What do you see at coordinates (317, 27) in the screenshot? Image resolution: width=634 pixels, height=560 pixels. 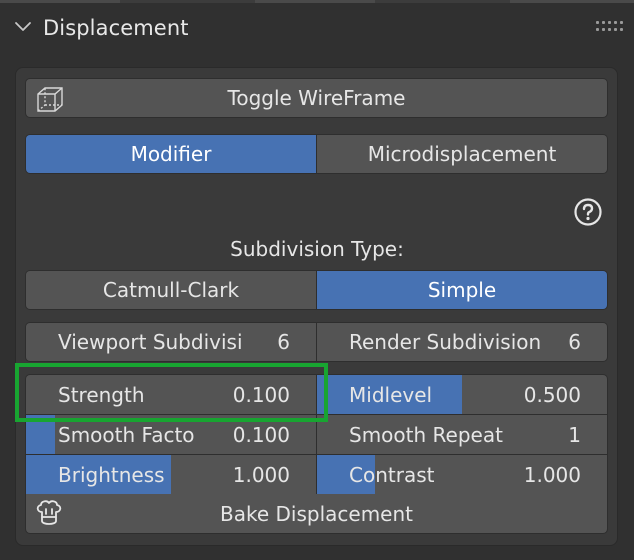 I see `panel-header: Displacement` at bounding box center [317, 27].